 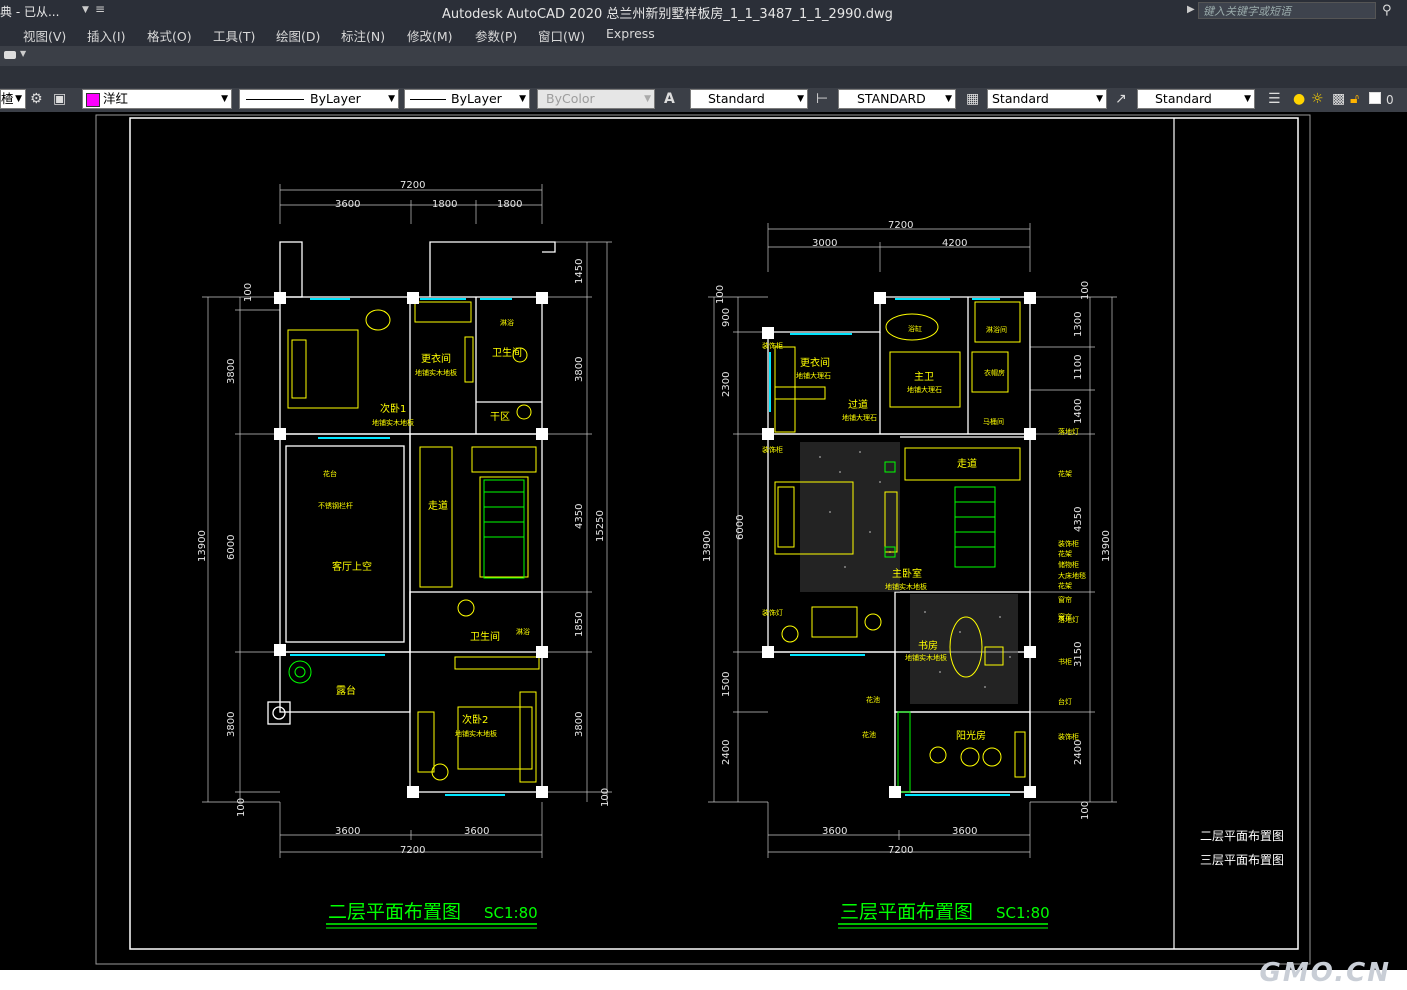 What do you see at coordinates (971, 735) in the screenshot?
I see `room-label: 阳光房` at bounding box center [971, 735].